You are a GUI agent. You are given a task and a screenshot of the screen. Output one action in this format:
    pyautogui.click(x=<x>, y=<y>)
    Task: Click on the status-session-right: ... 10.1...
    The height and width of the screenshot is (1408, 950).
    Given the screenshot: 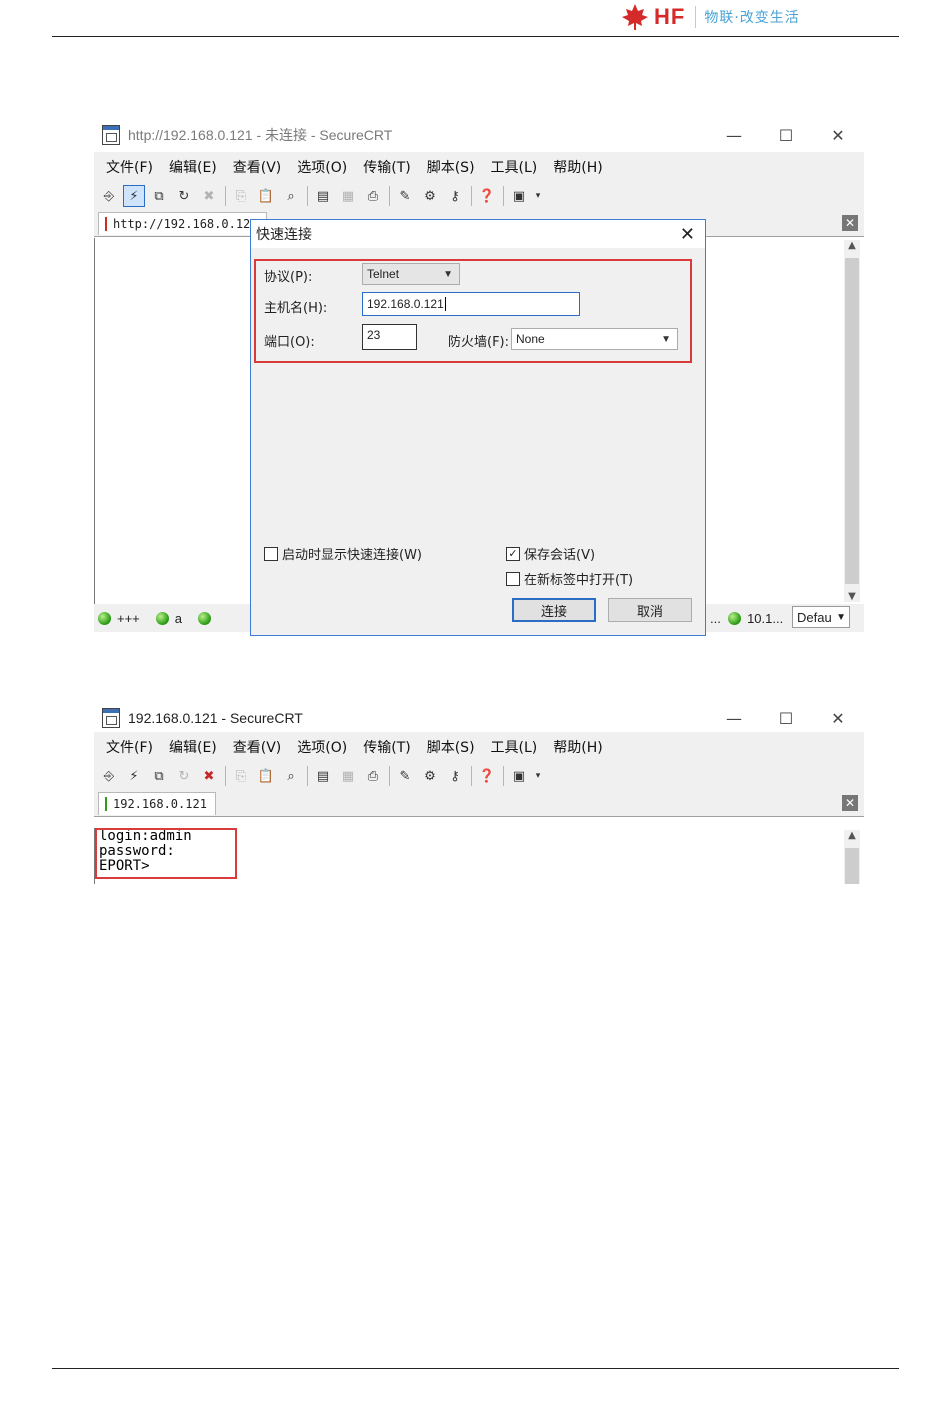 What is the action you would take?
    pyautogui.click(x=746, y=618)
    